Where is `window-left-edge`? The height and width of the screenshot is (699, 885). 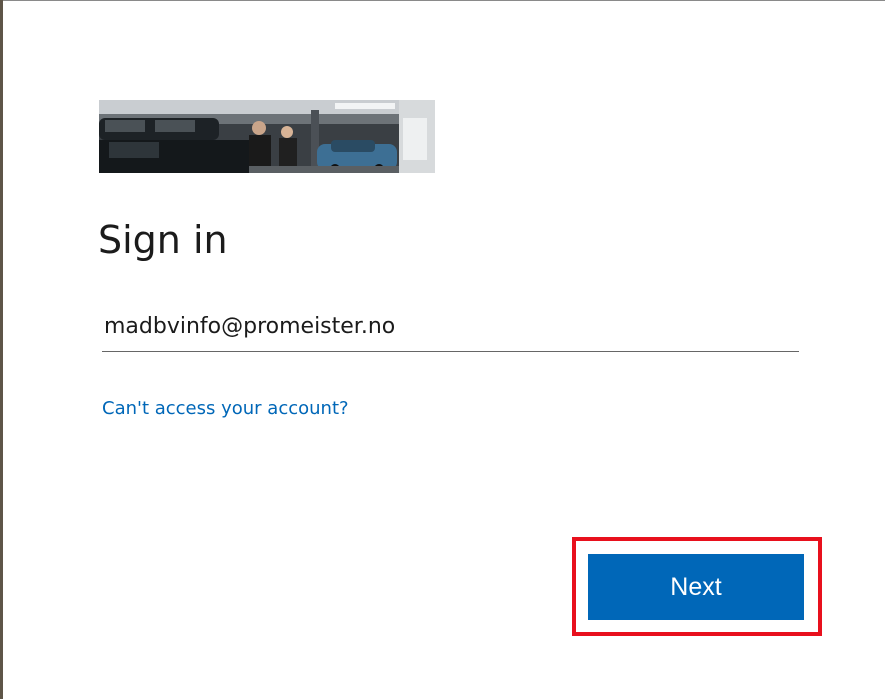 window-left-edge is located at coordinates (1, 349).